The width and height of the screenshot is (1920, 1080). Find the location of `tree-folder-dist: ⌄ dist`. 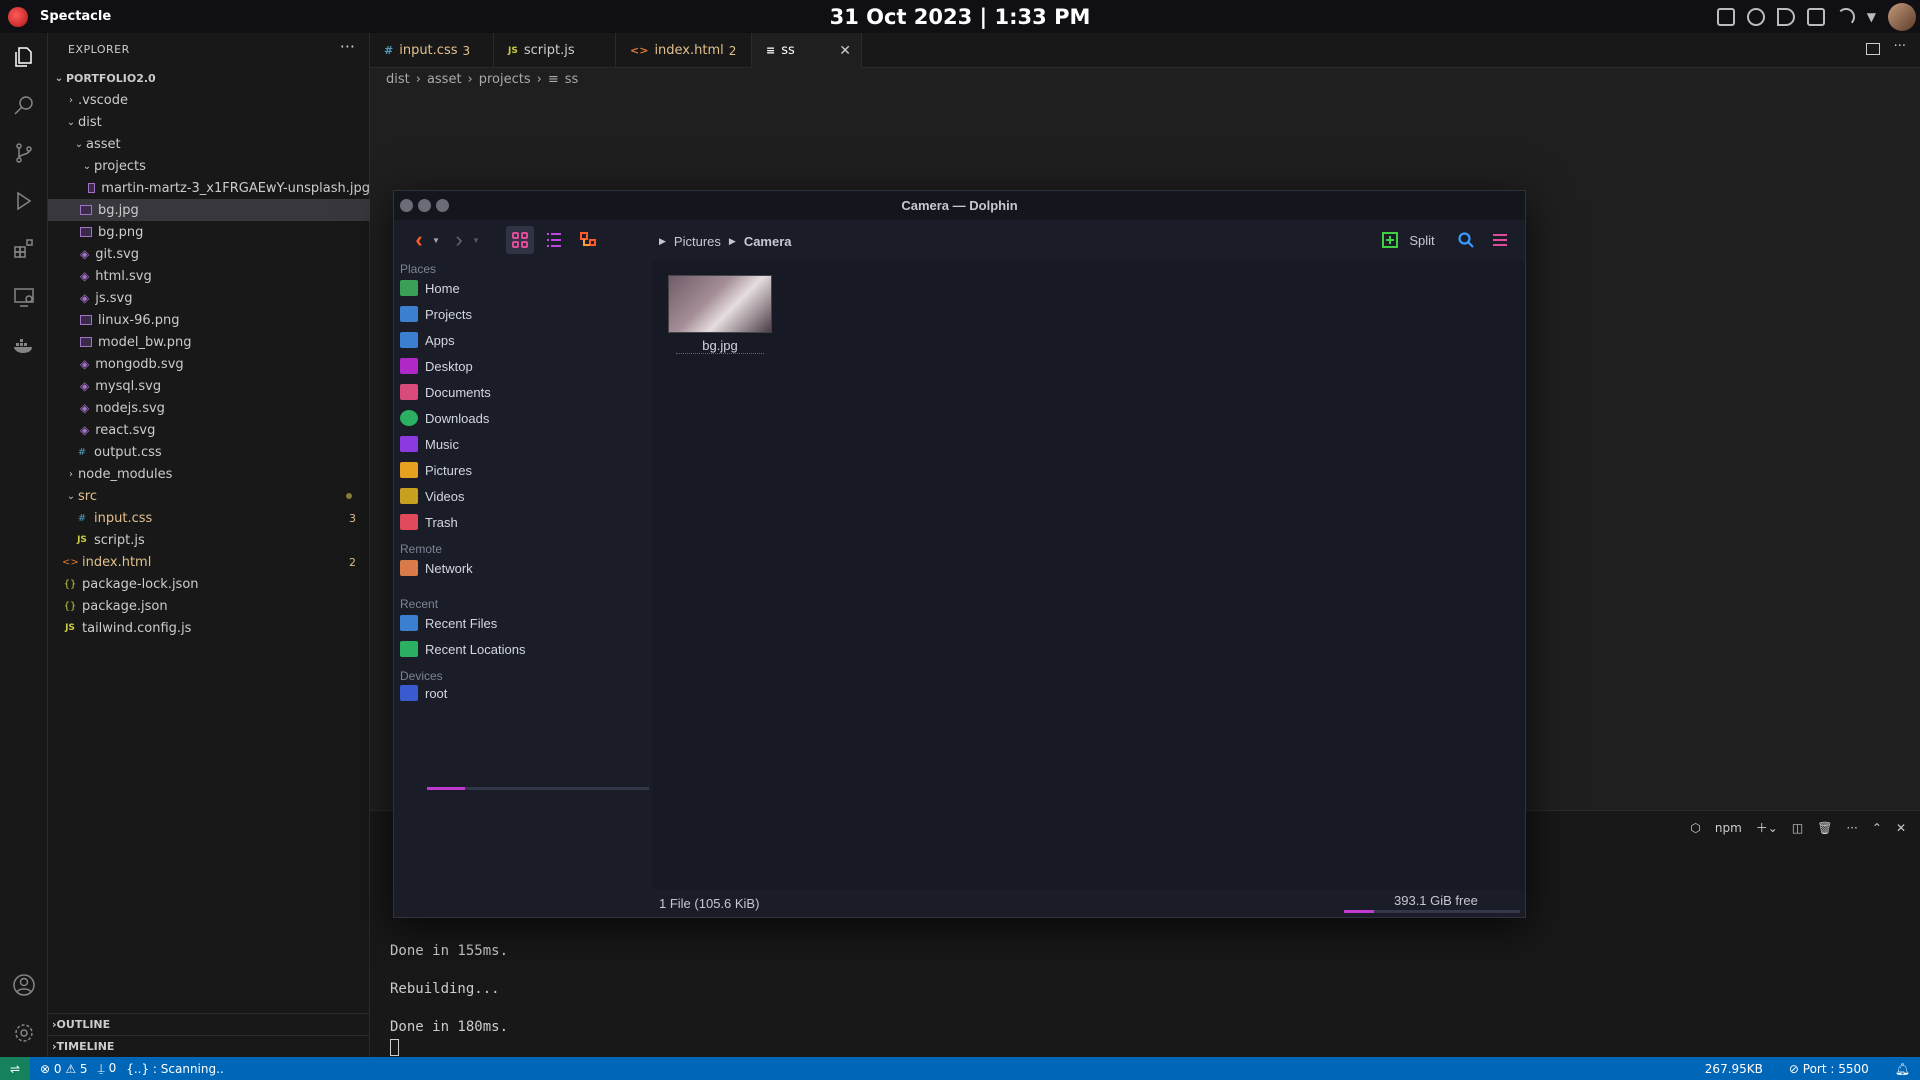

tree-folder-dist: ⌄ dist is located at coordinates (209, 122).